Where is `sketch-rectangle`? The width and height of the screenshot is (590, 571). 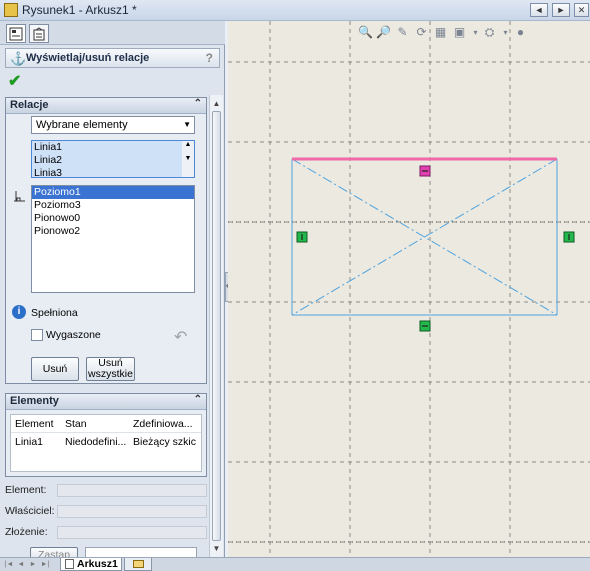
sketch-rectangle is located at coordinates (424, 237).